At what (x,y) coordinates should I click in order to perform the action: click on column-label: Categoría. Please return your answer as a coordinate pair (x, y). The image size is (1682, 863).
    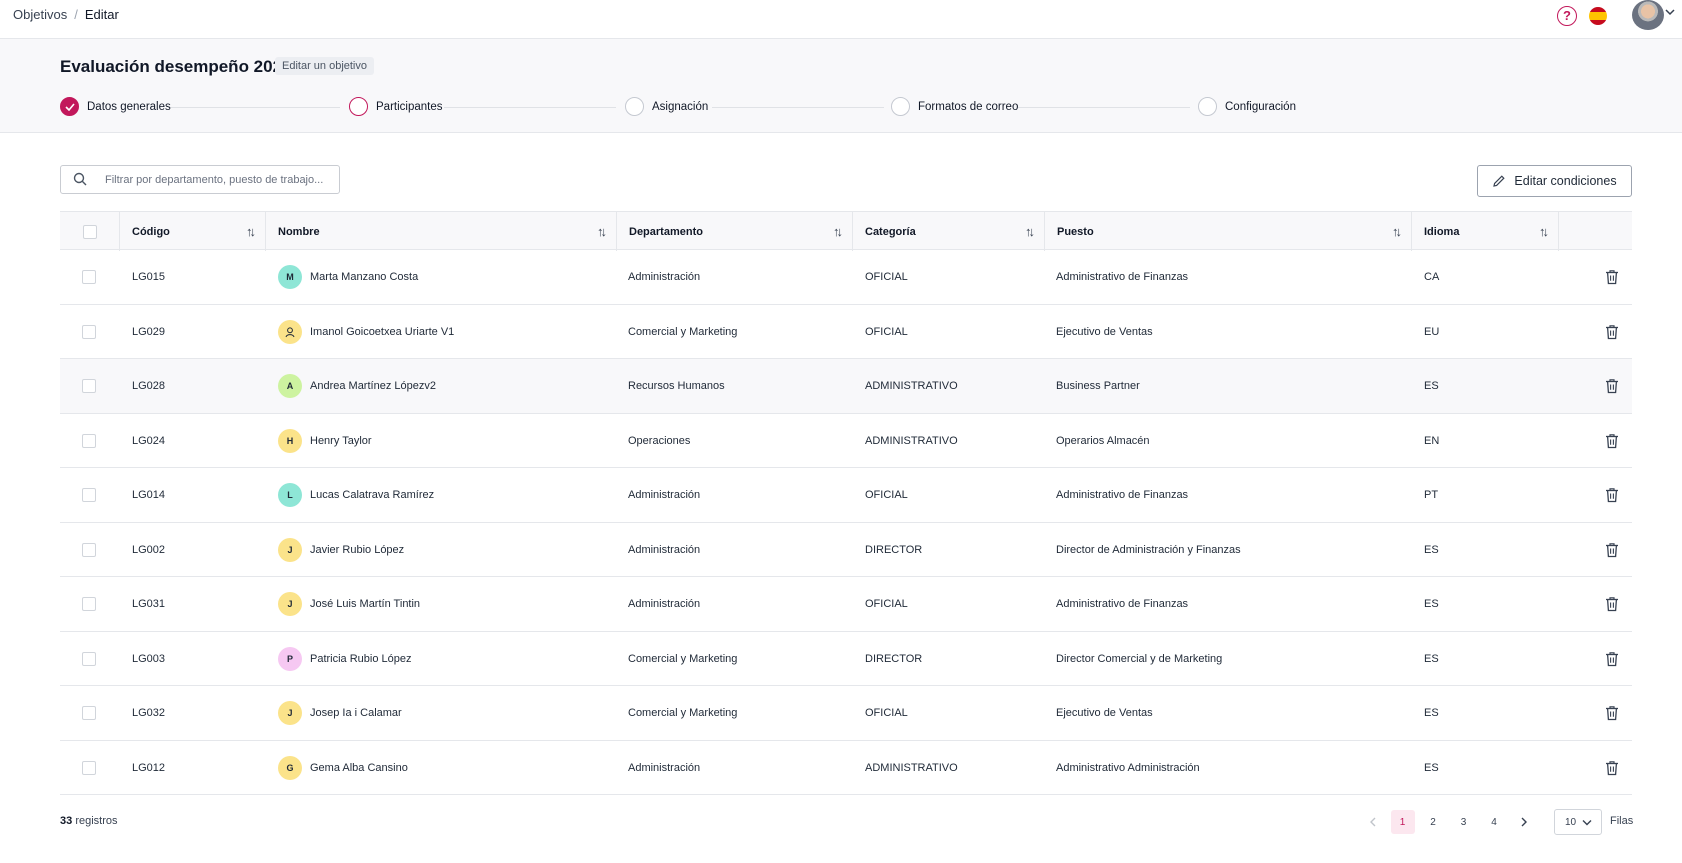
    Looking at the image, I should click on (890, 231).